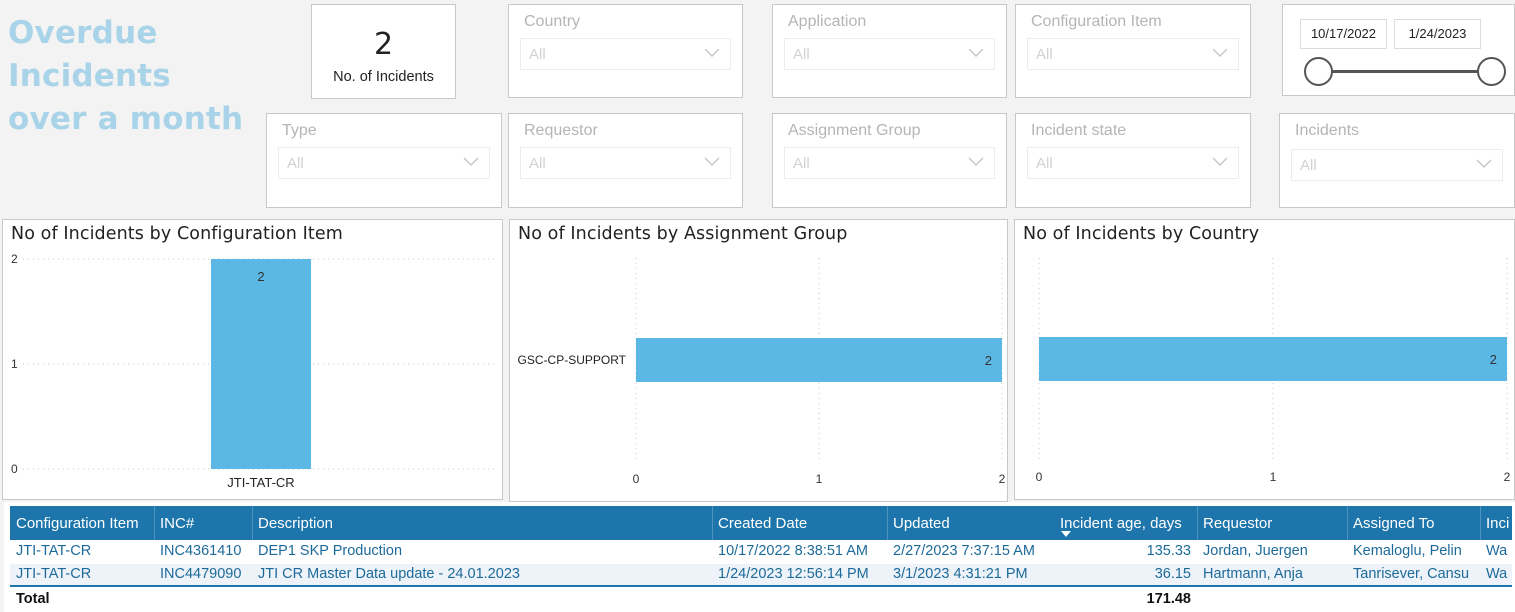 This screenshot has height=612, width=1515. I want to click on requestor-slicer: Requestor All, so click(625, 160).